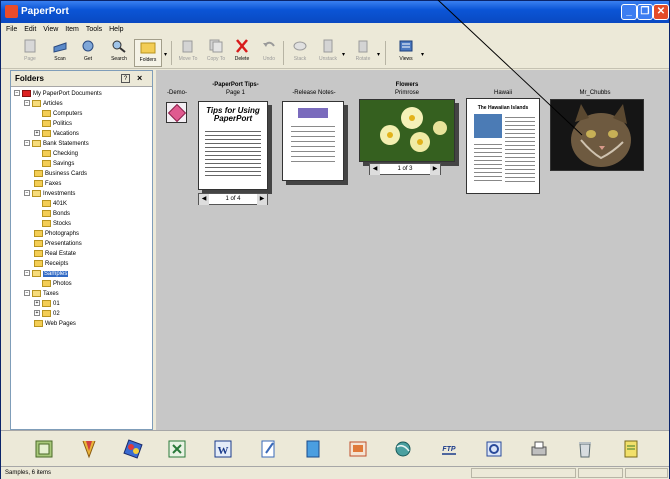 The image size is (670, 479). I want to click on flowers-pager: ◀ 1 of 3 ▶, so click(405, 169).